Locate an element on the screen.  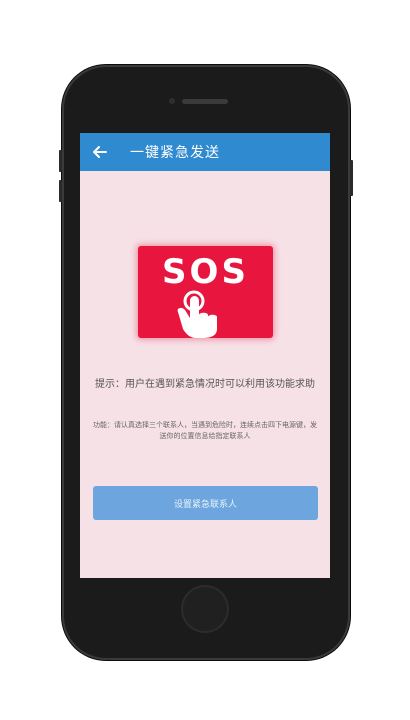
front-camera is located at coordinates (172, 101).